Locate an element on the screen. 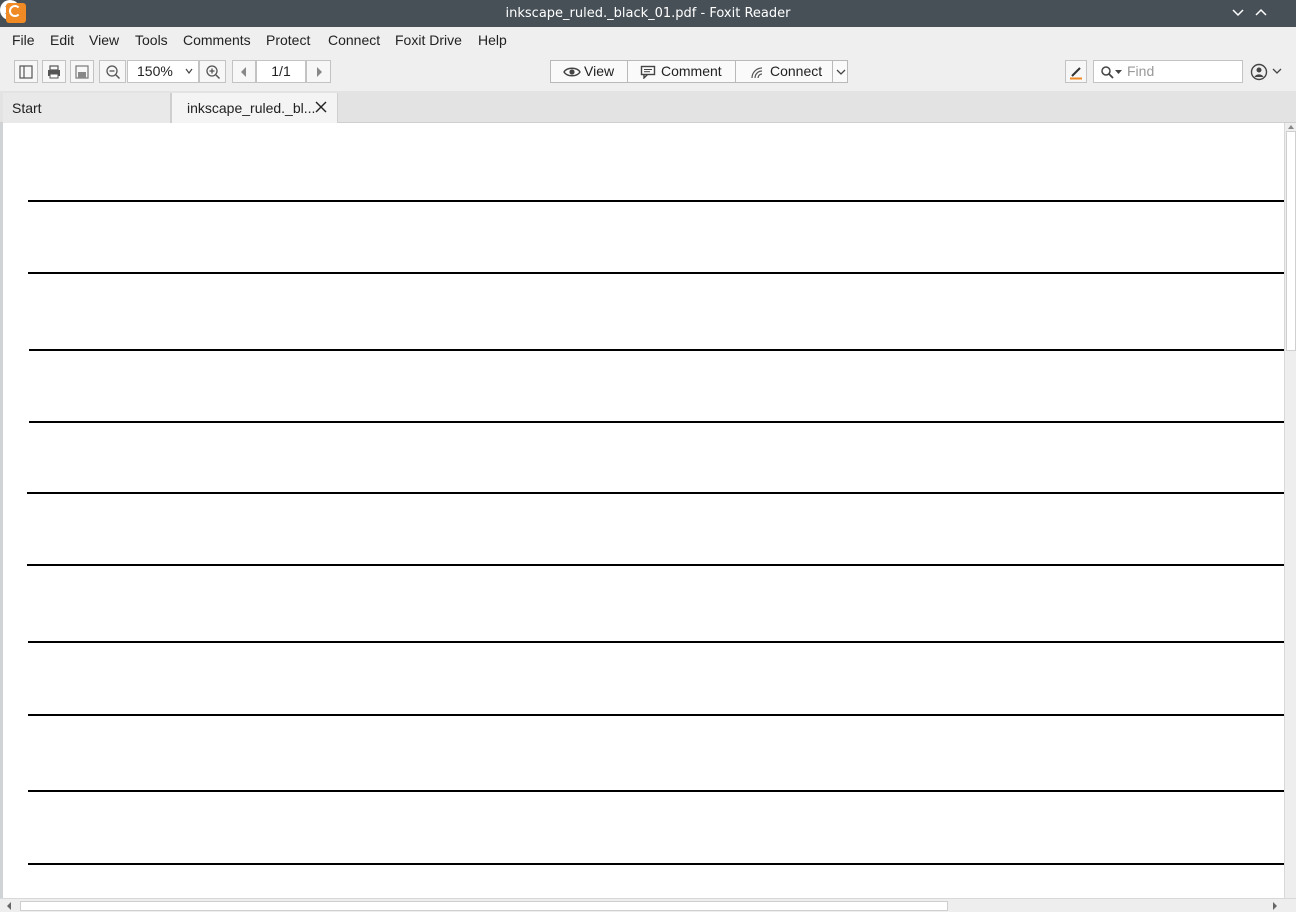  highlight-button is located at coordinates (1076, 71).